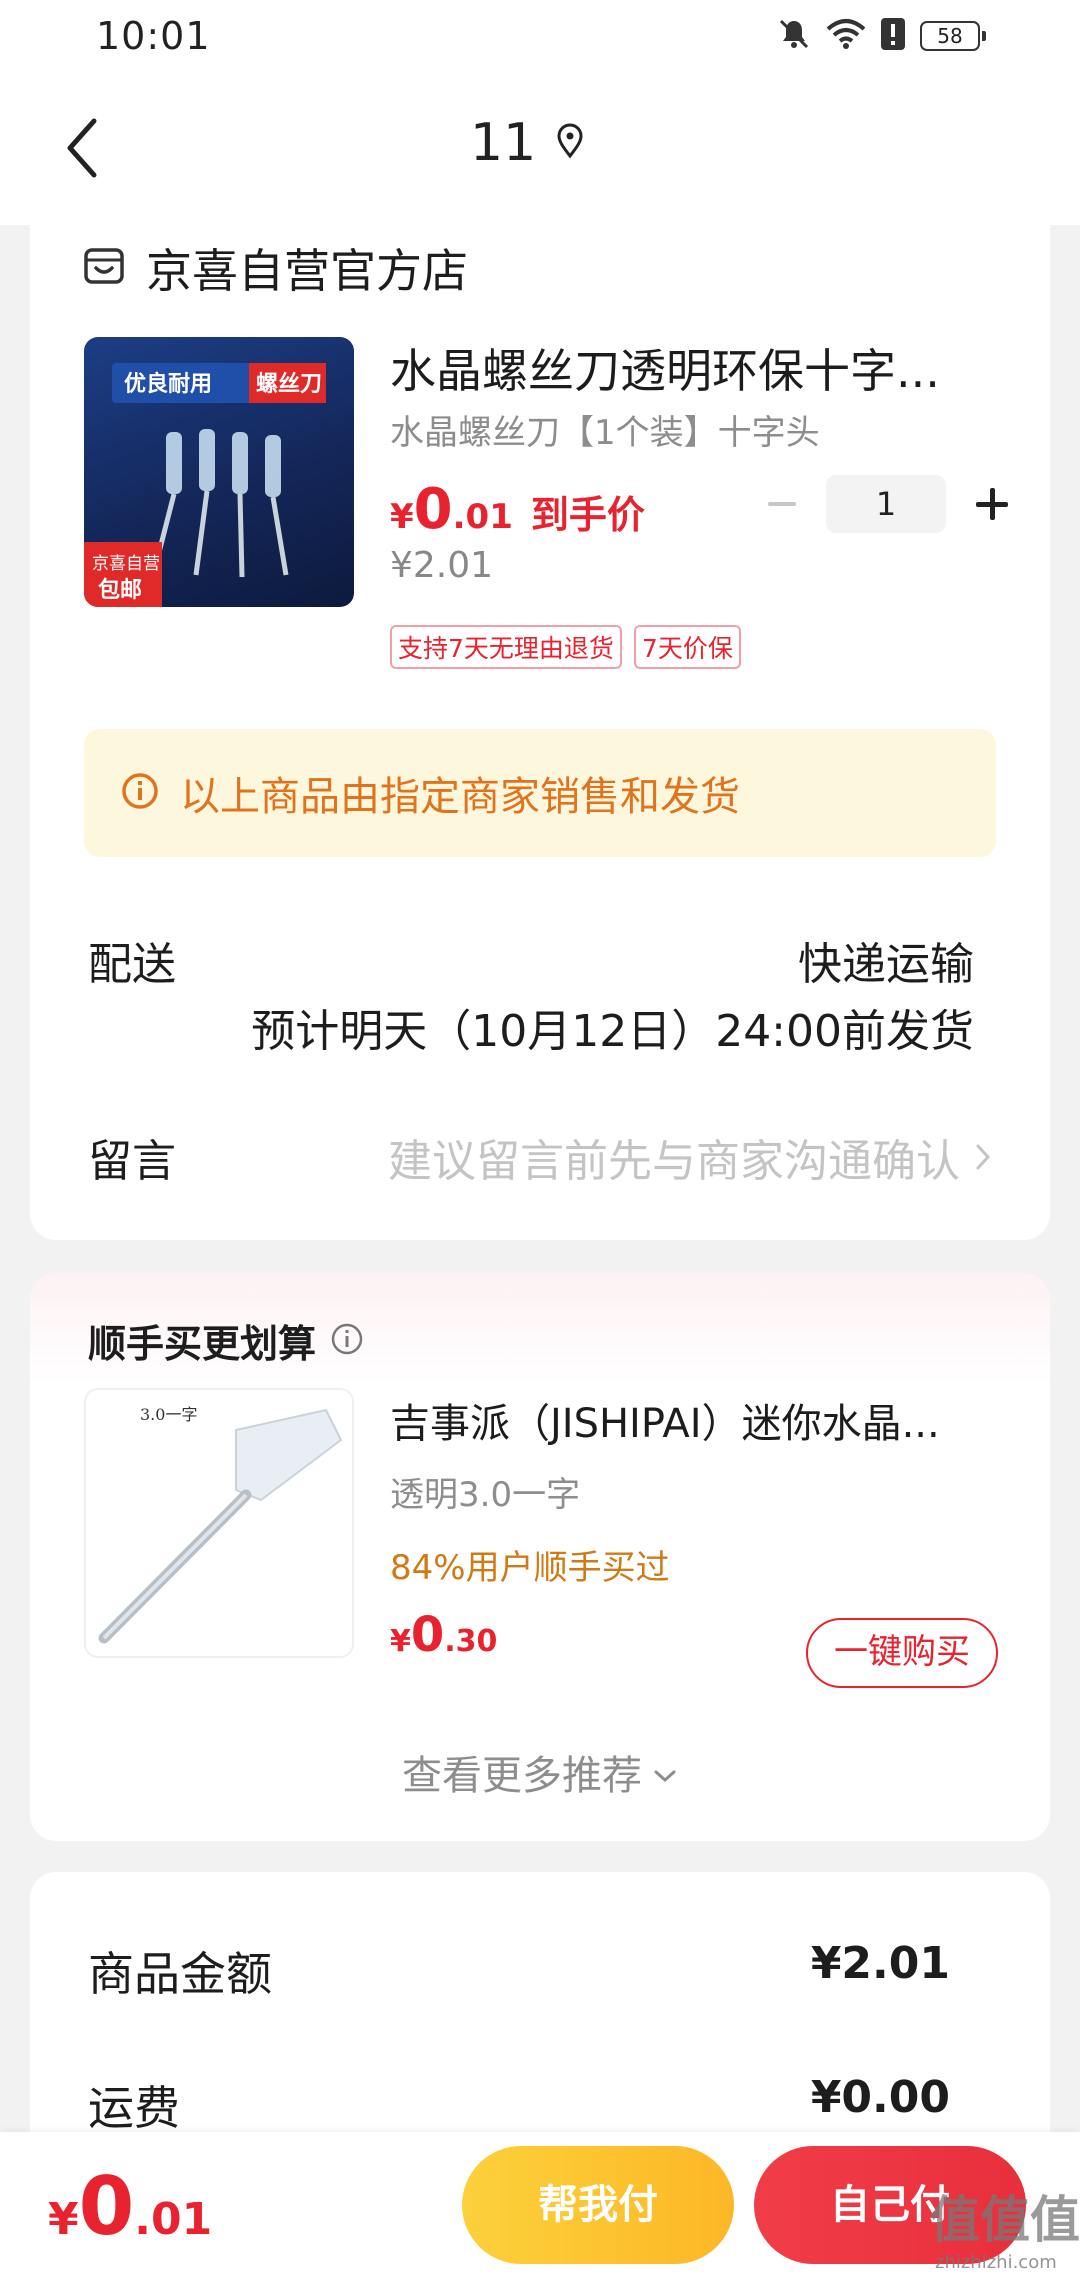  Describe the element at coordinates (307, 271) in the screenshot. I see `store-name: 京喜自营官方店` at that location.